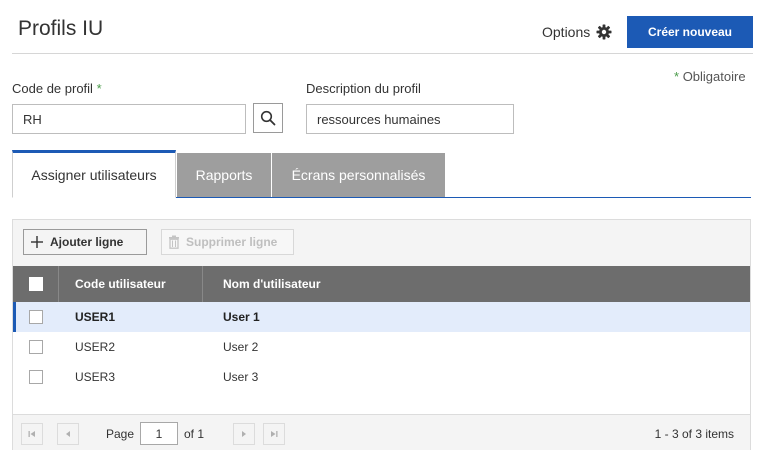  I want to click on create-new-button: Créer nouveau, so click(690, 32).